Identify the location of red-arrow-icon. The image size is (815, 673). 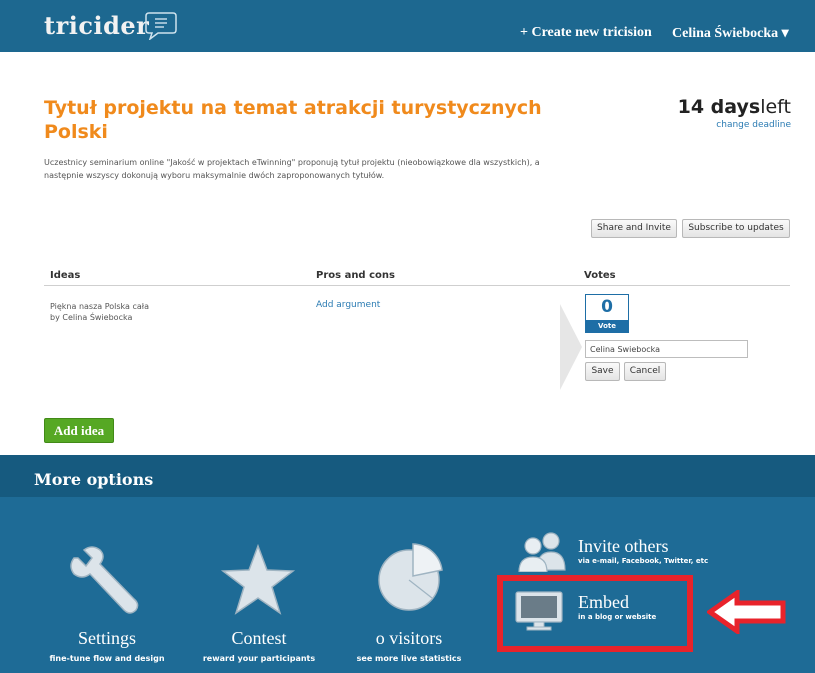
(746, 612).